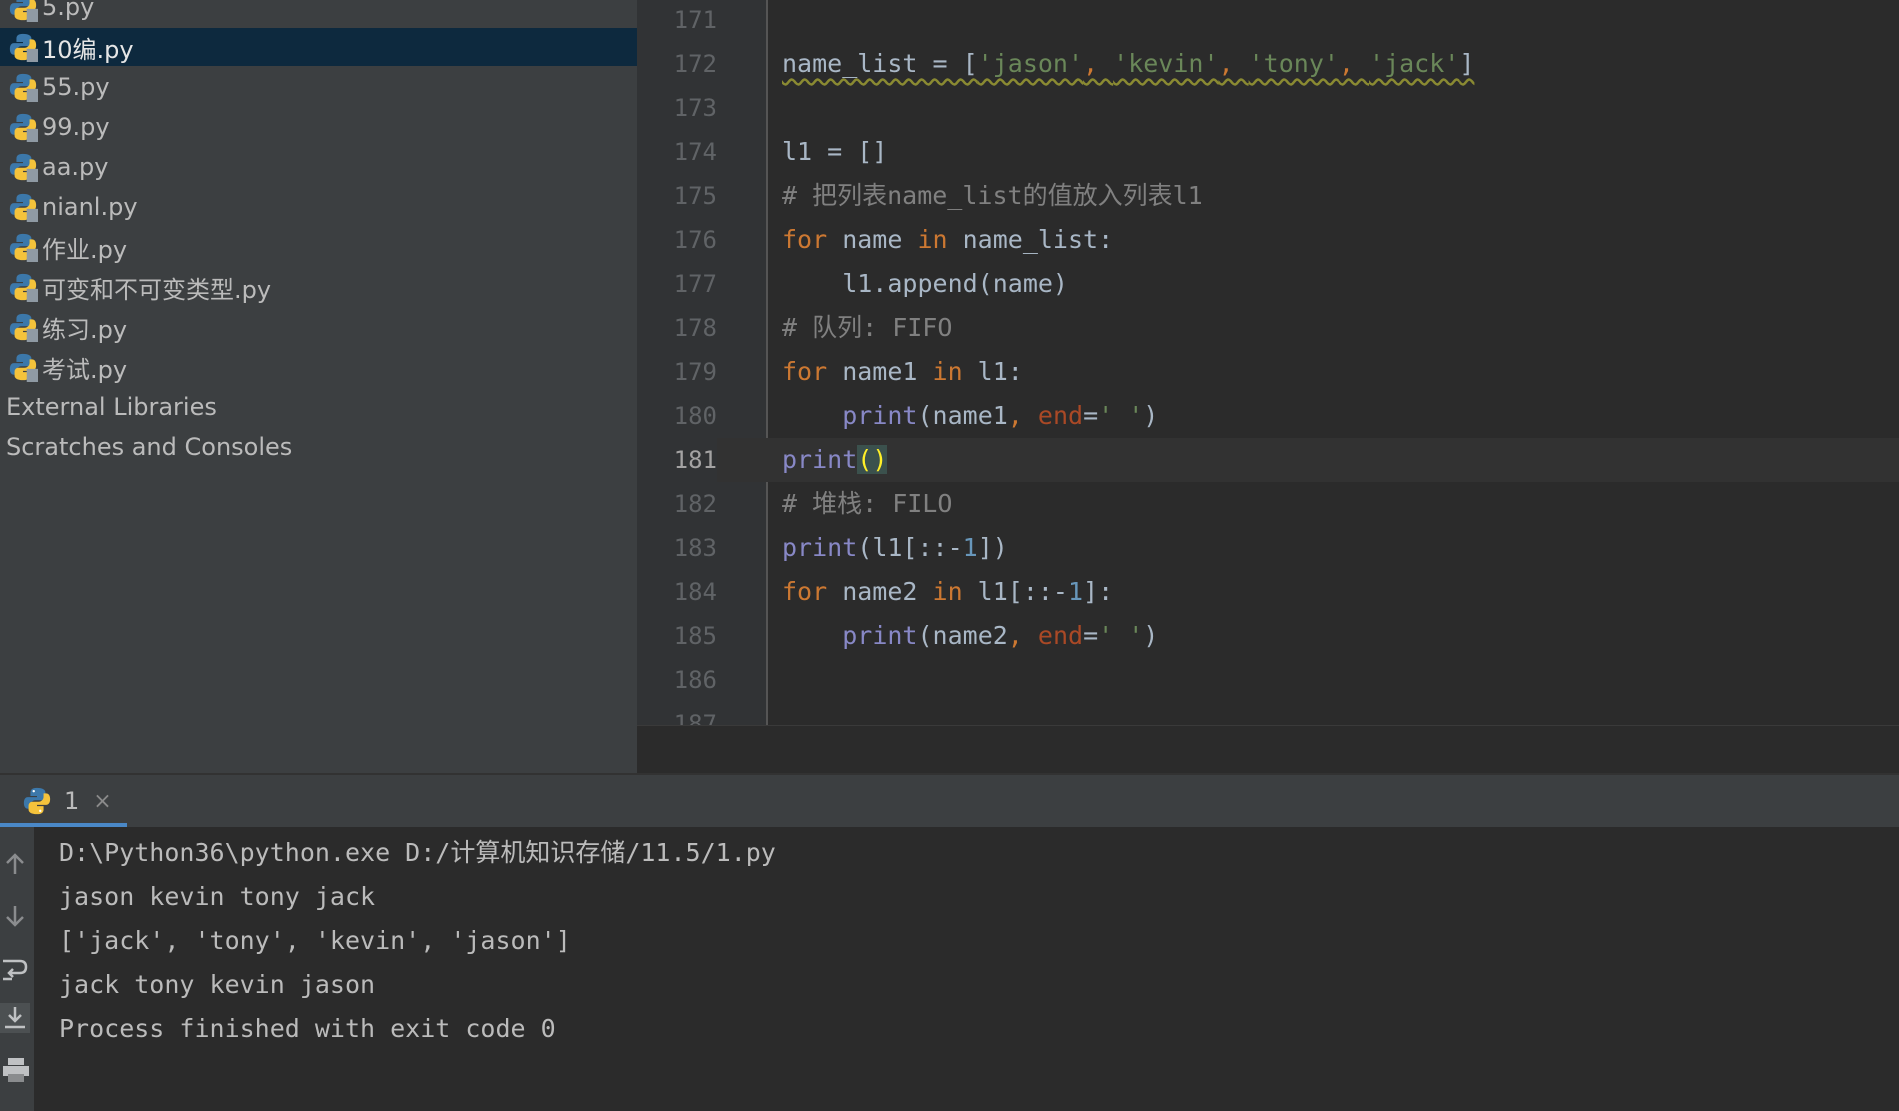 Image resolution: width=1899 pixels, height=1111 pixels. What do you see at coordinates (318, 287) in the screenshot?
I see `file-tree-item: 可变和不可变类型.py` at bounding box center [318, 287].